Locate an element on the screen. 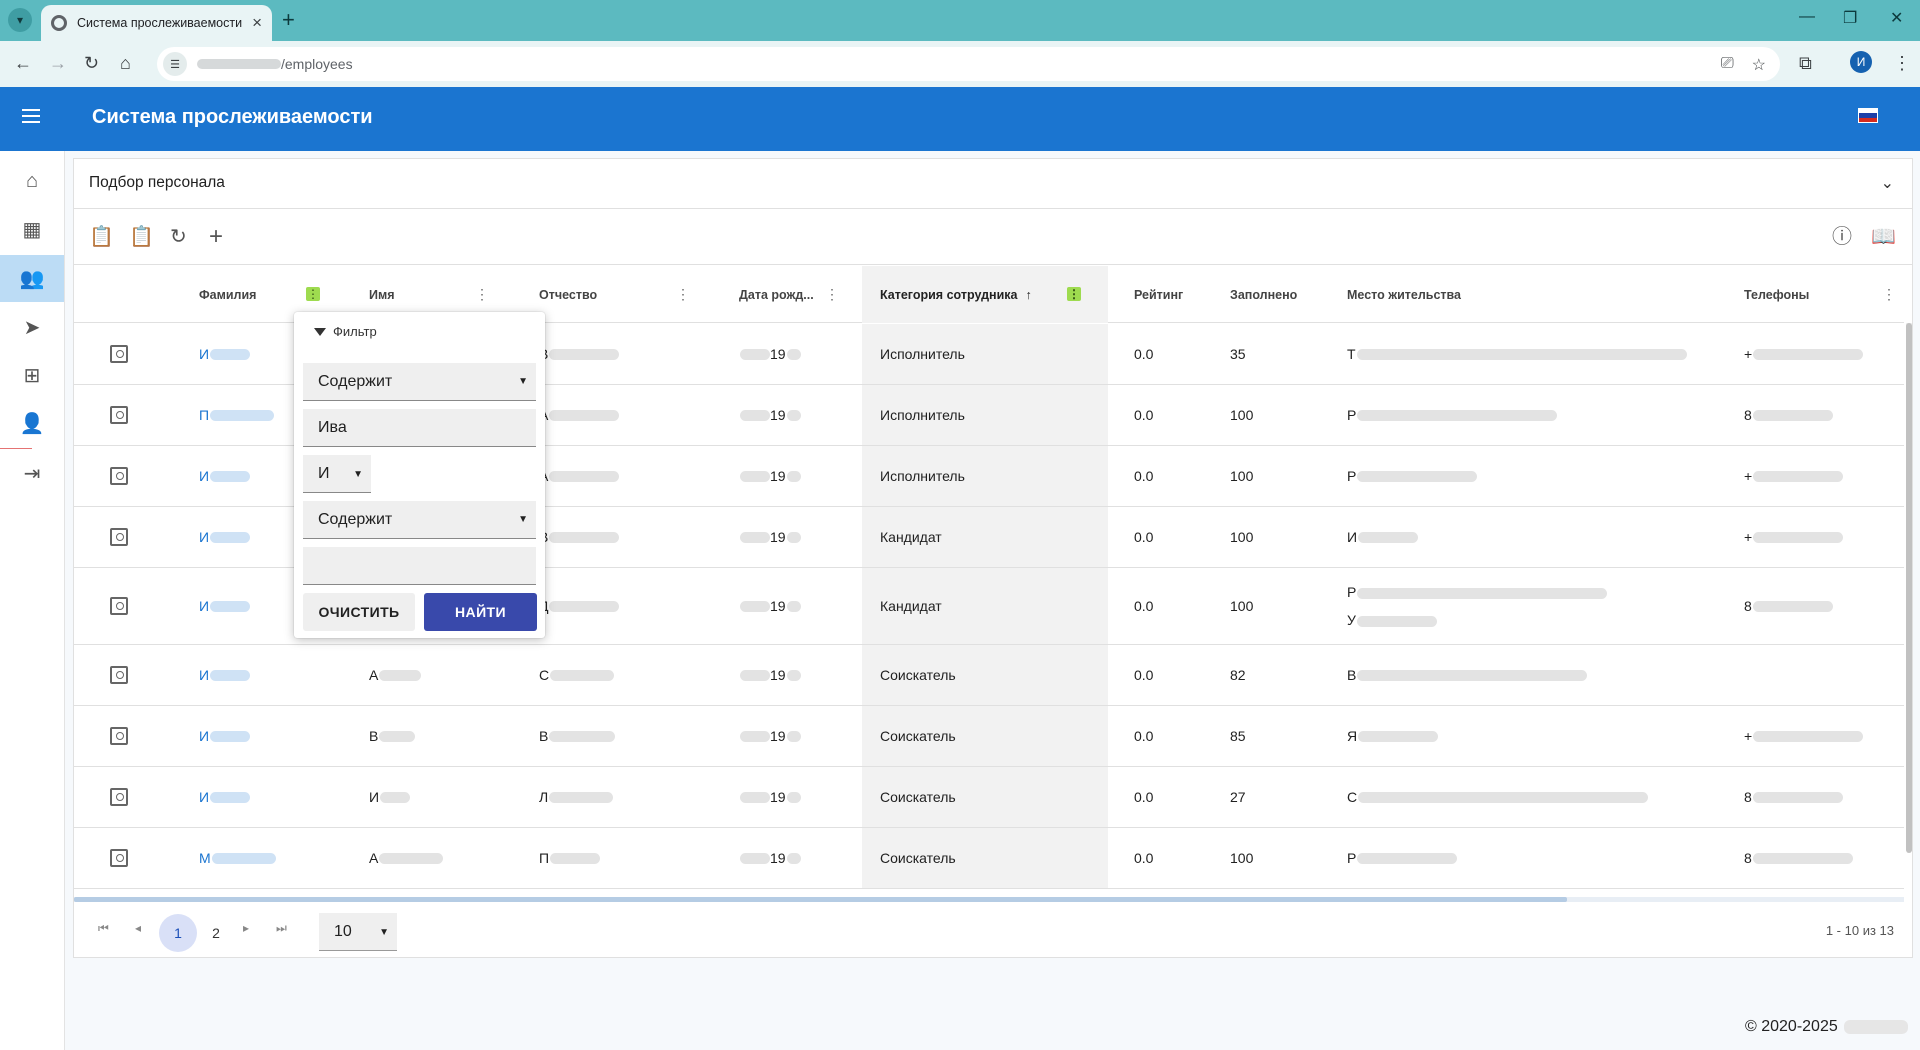  tab-search-button: ▾ is located at coordinates (20, 20).